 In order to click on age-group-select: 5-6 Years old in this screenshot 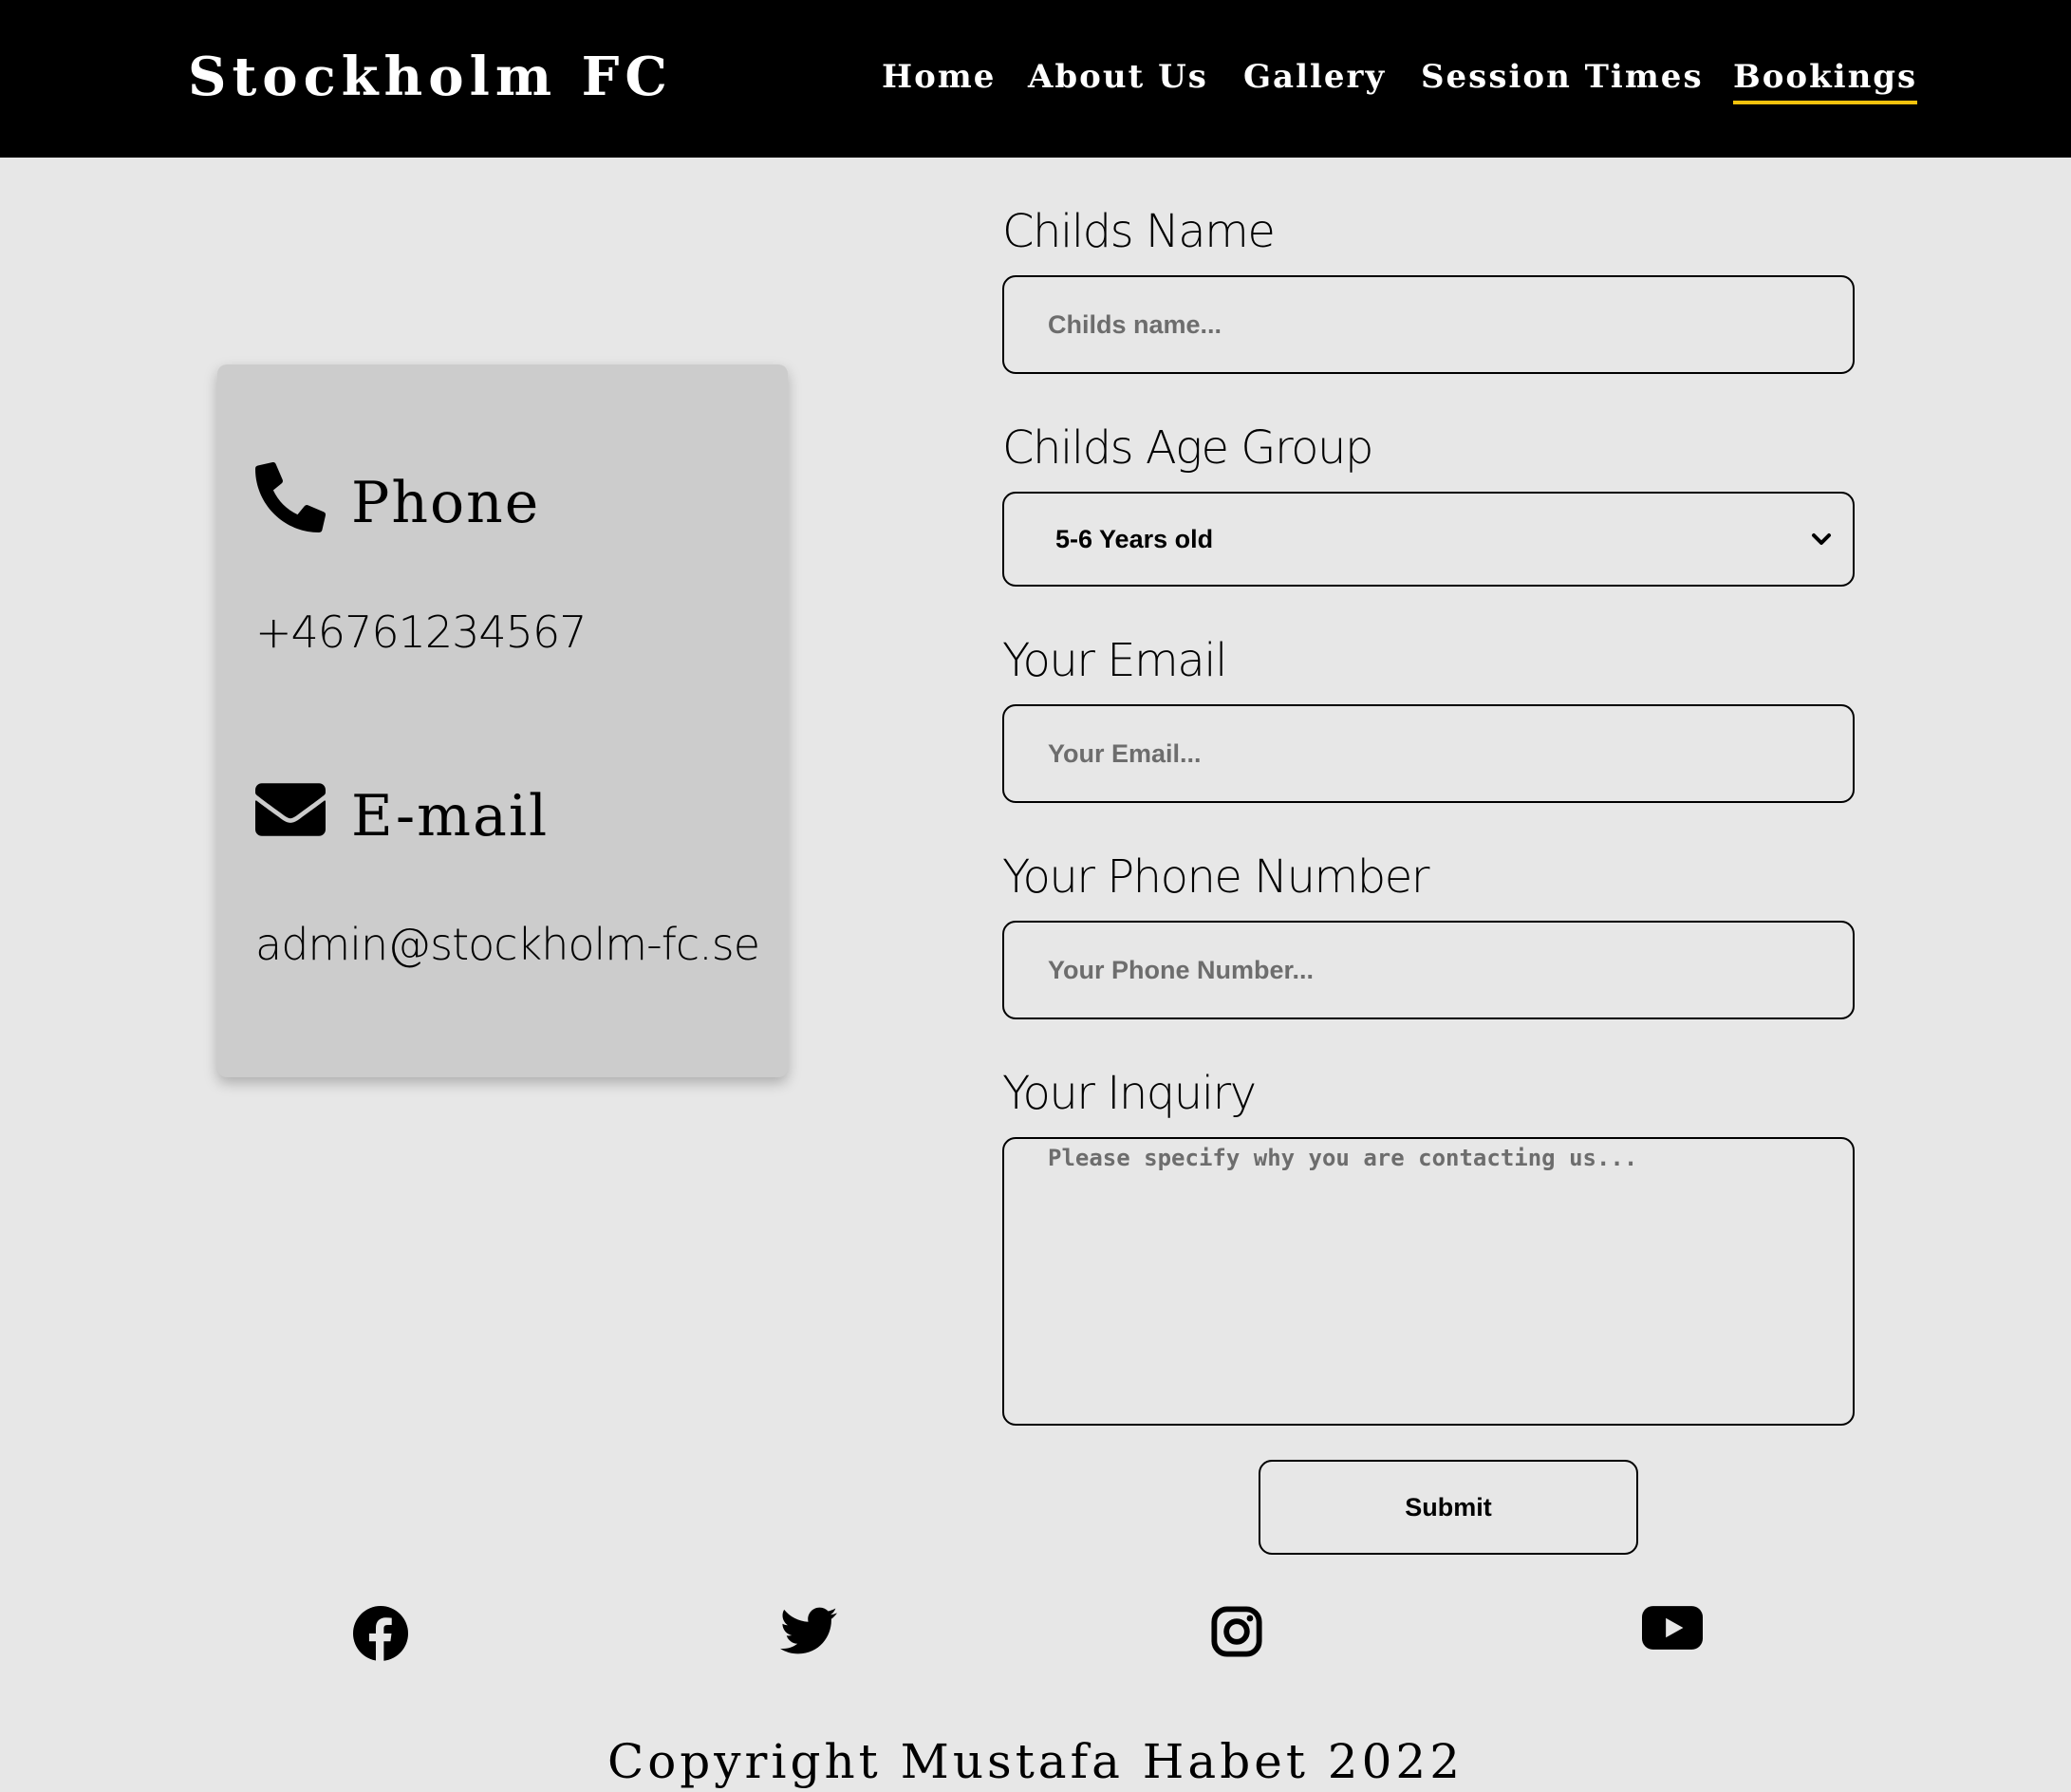, I will do `click(1429, 540)`.